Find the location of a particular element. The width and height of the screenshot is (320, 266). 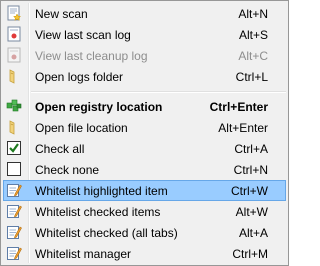

menu-item-shortcut: Ctrl+A is located at coordinates (251, 148).